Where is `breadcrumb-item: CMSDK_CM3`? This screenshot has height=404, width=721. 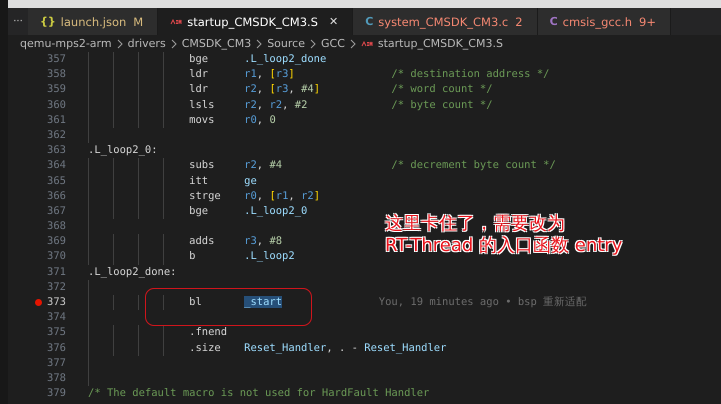
breadcrumb-item: CMSDK_CM3 is located at coordinates (217, 43).